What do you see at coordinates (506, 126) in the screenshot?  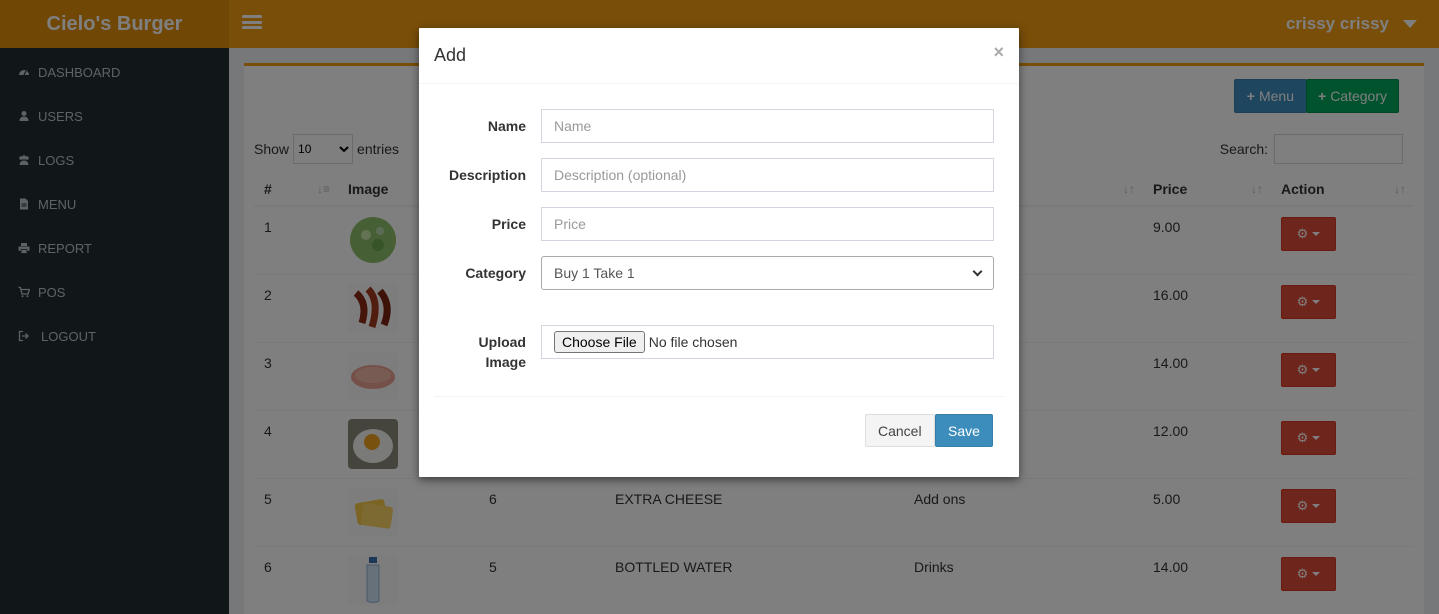 I see `name-label: Name` at bounding box center [506, 126].